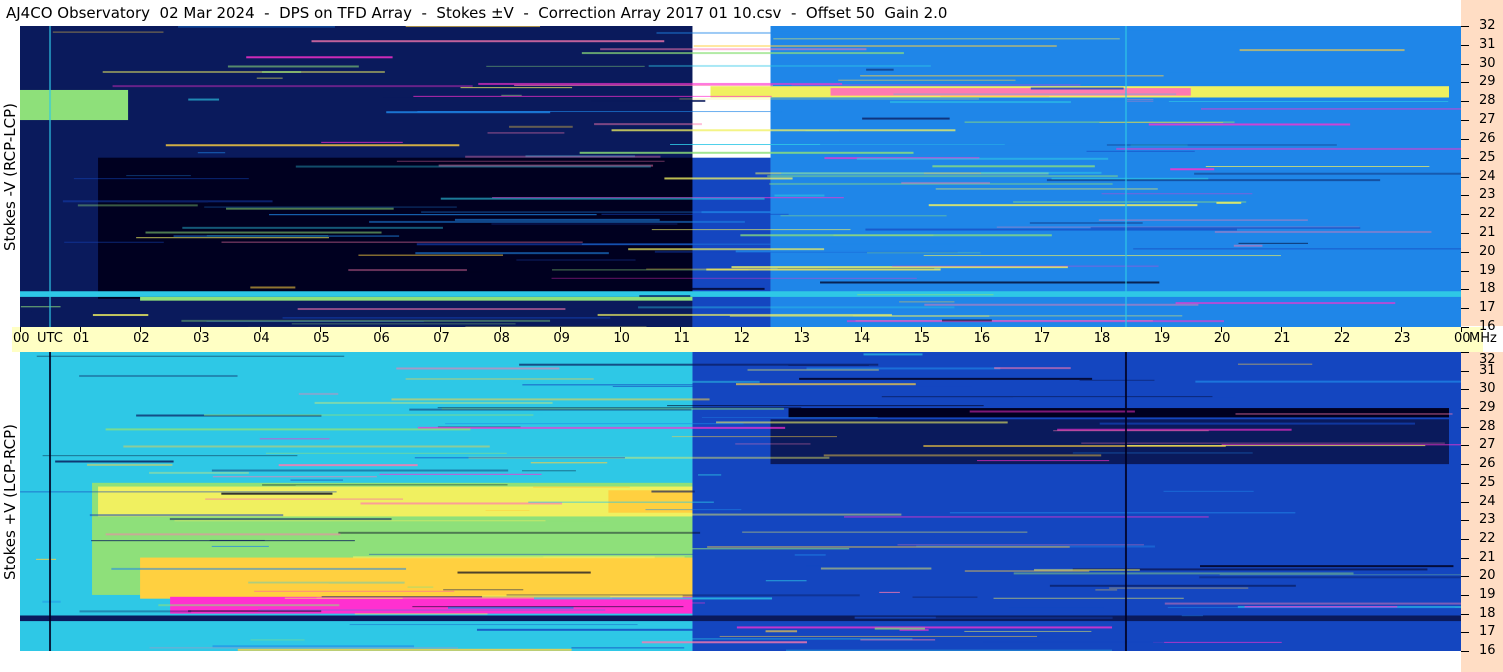 The height and width of the screenshot is (672, 1503). What do you see at coordinates (10, 176) in the screenshot?
I see `y-axis-label-top-text: Stokes -V (RCP-LCP)` at bounding box center [10, 176].